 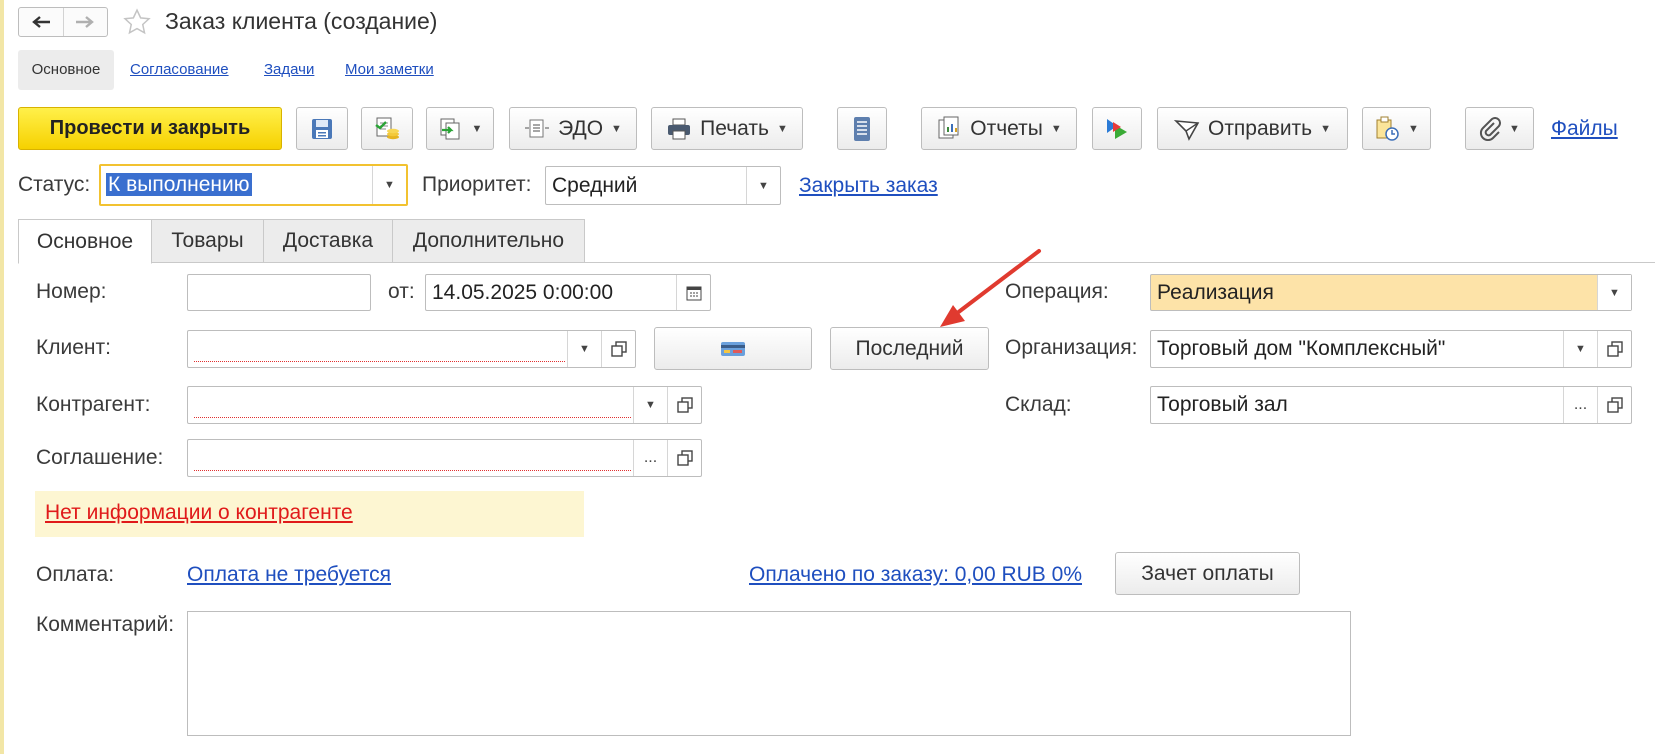 I want to click on last-client-button: Последний, so click(x=909, y=348).